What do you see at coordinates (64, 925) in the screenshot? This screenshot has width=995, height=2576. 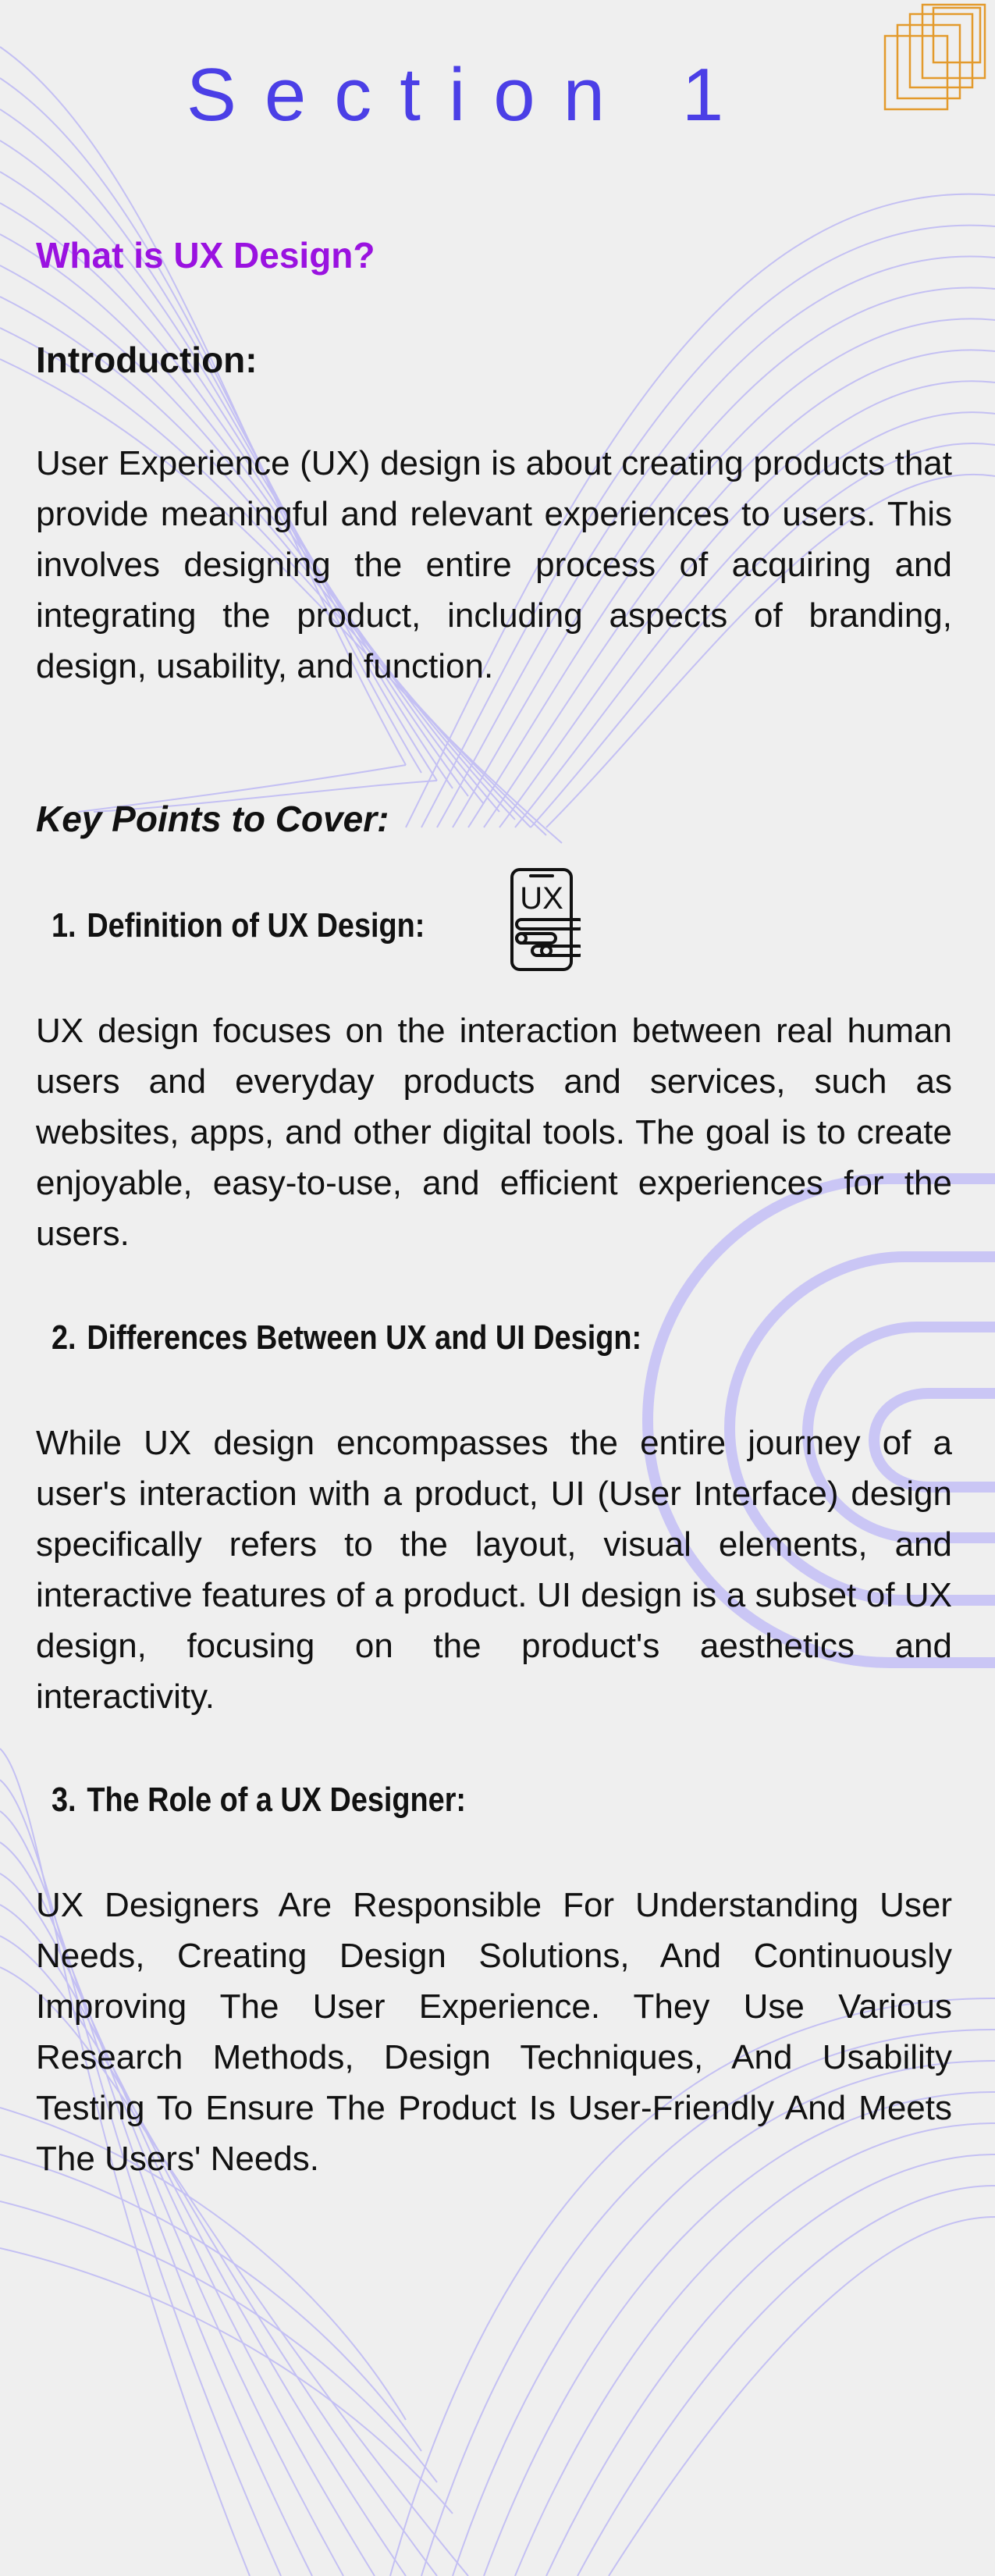 I see `list-item-number: 1.` at bounding box center [64, 925].